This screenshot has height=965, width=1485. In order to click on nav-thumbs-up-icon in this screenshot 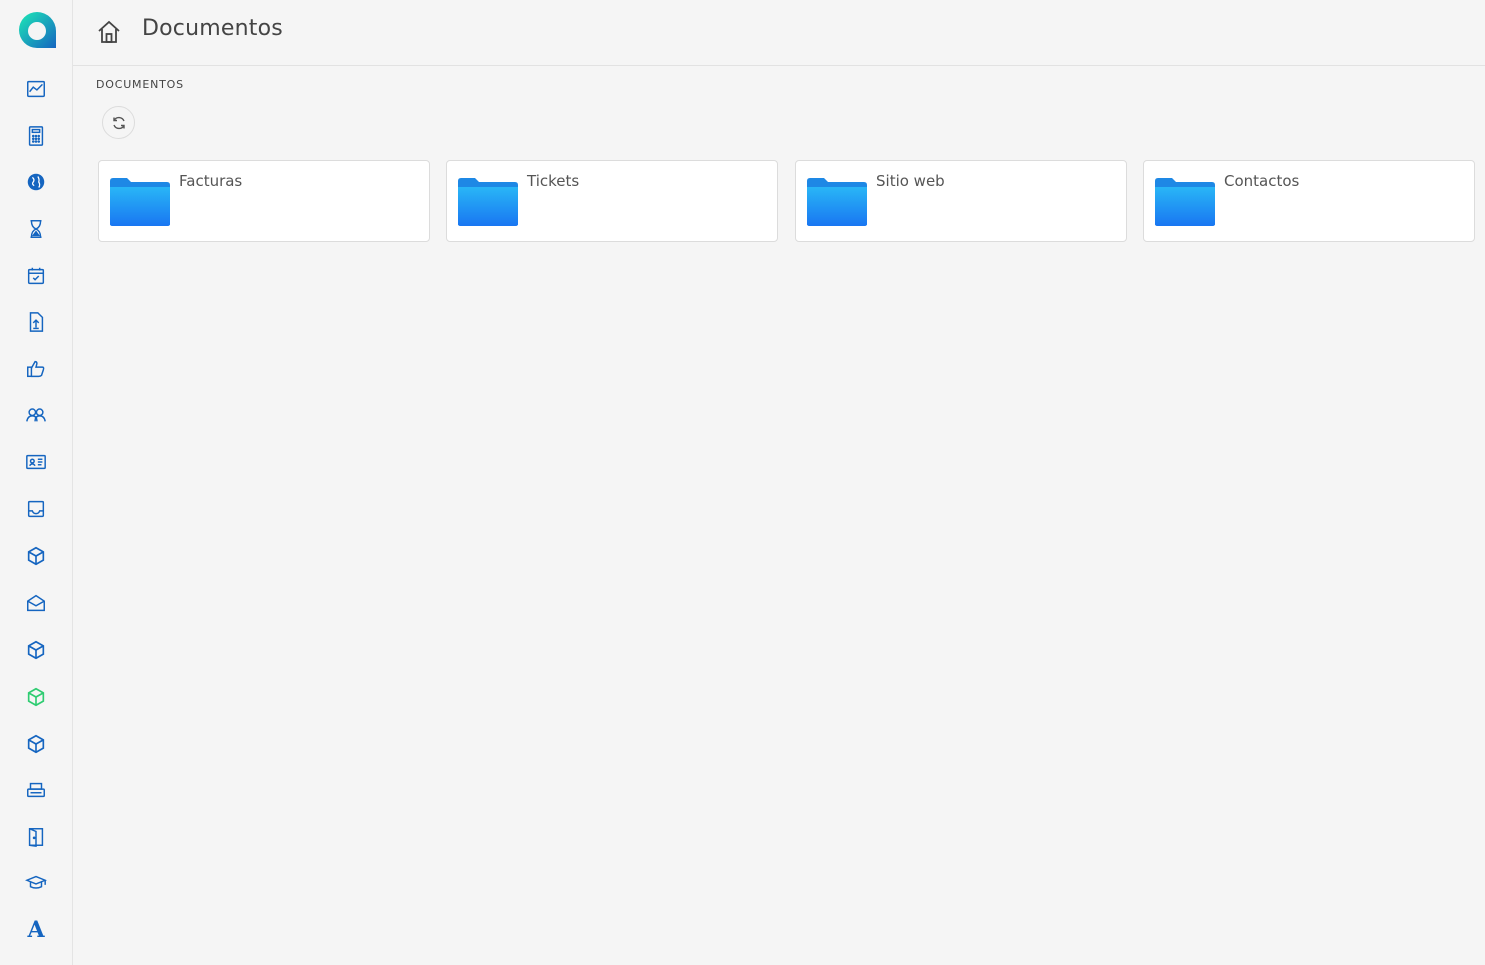, I will do `click(36, 369)`.